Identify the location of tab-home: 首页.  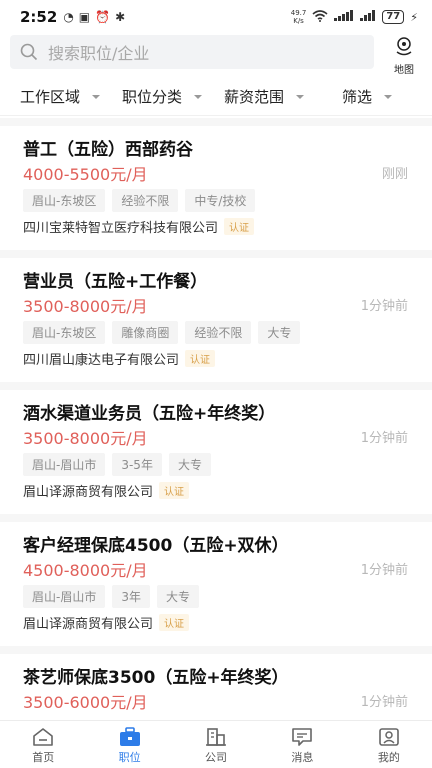
(43, 744).